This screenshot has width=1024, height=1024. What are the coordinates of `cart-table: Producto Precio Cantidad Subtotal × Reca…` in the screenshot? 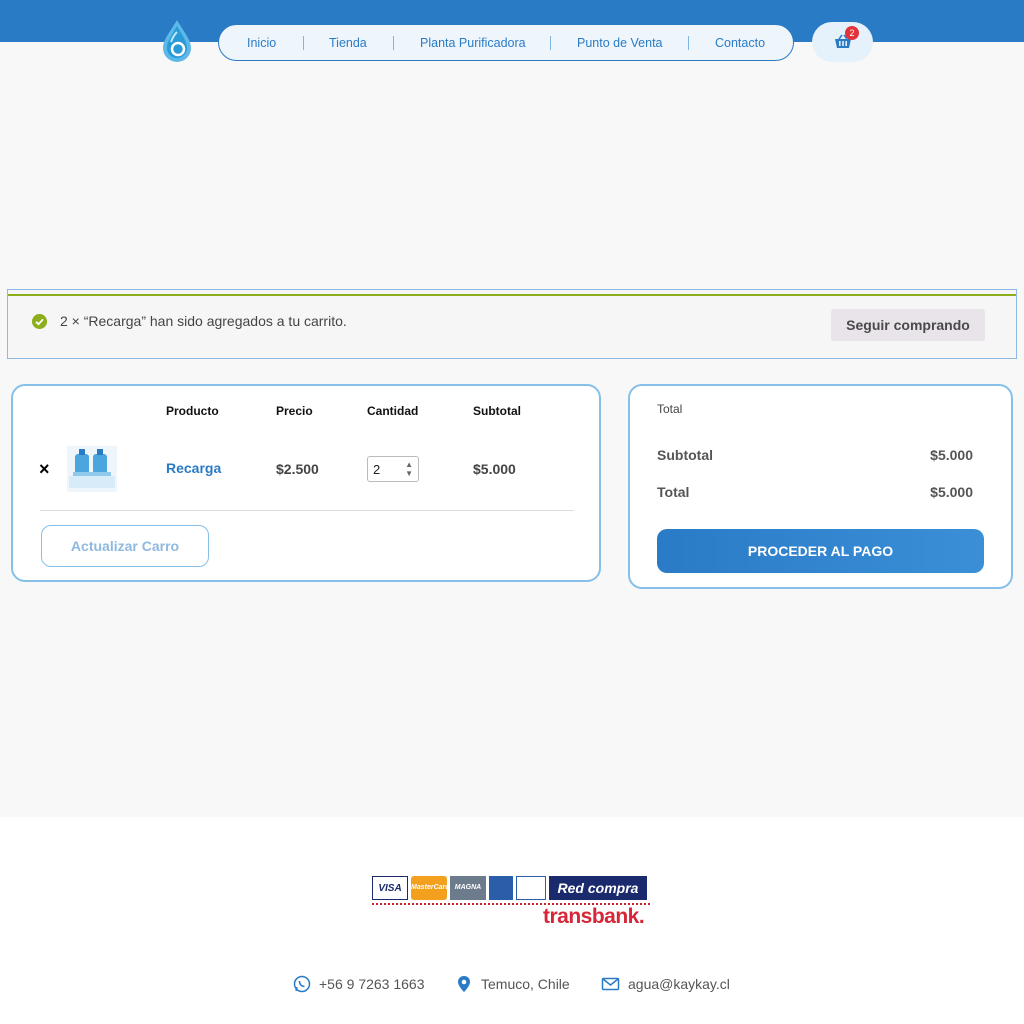 It's located at (306, 483).